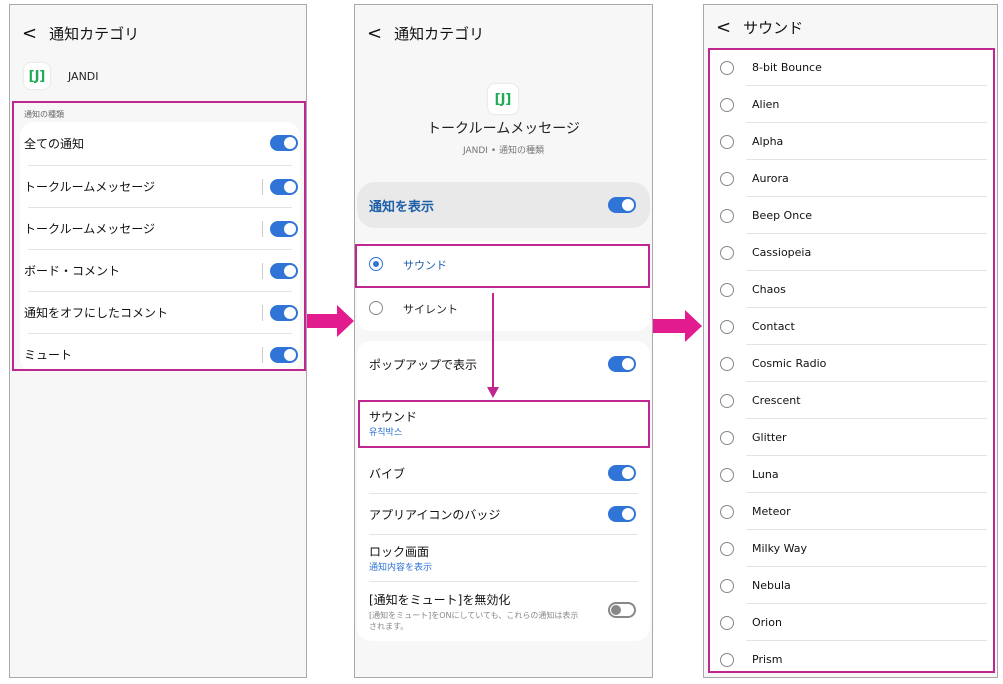 This screenshot has height=684, width=1003. What do you see at coordinates (503, 514) in the screenshot?
I see `badge-row: アプリアイコンのバッジ` at bounding box center [503, 514].